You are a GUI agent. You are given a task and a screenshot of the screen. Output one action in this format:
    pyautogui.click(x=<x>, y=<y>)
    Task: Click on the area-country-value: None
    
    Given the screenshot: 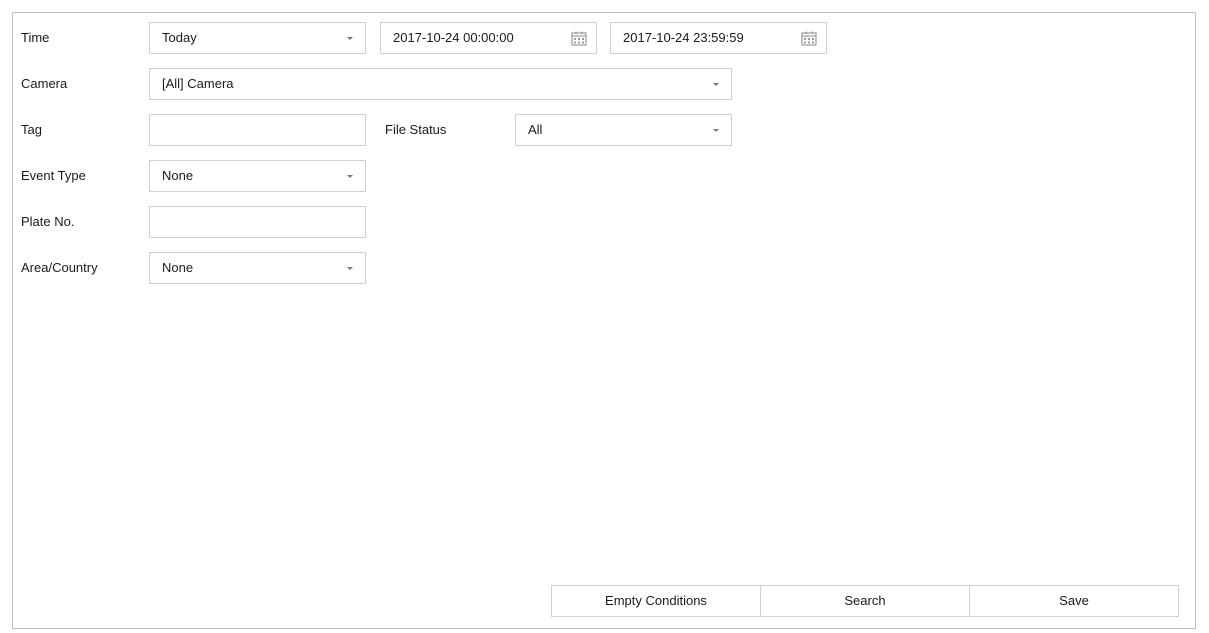 What is the action you would take?
    pyautogui.click(x=178, y=267)
    